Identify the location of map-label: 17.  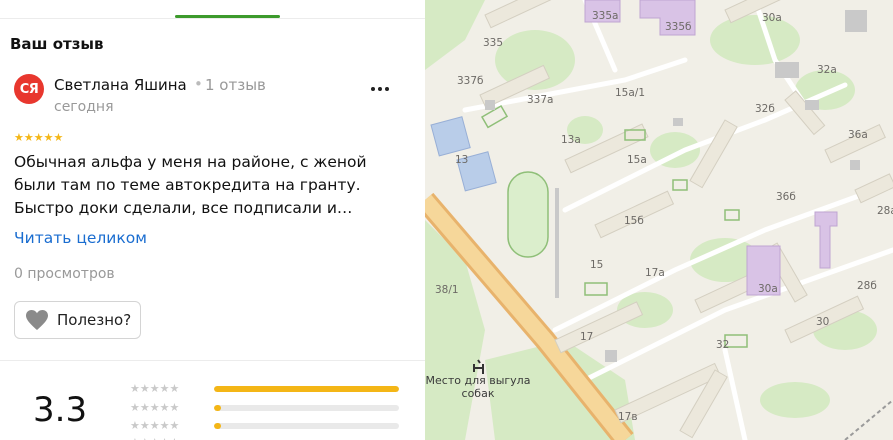
(586, 337).